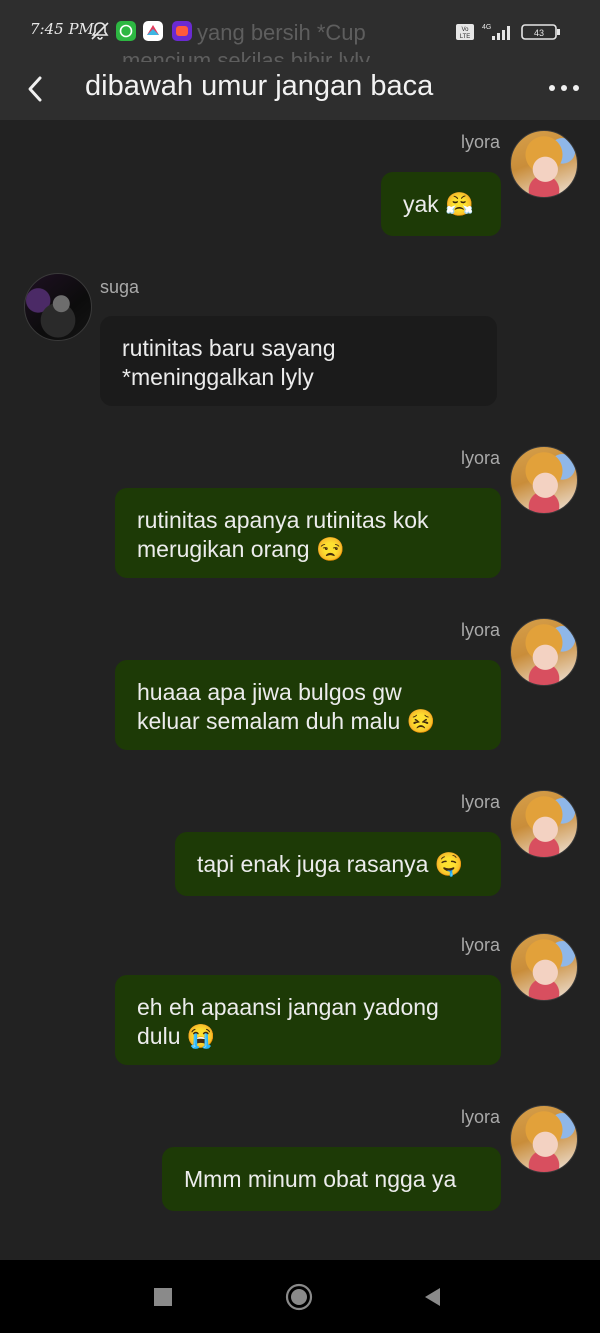  I want to click on navigation-bar, so click(300, 1296).